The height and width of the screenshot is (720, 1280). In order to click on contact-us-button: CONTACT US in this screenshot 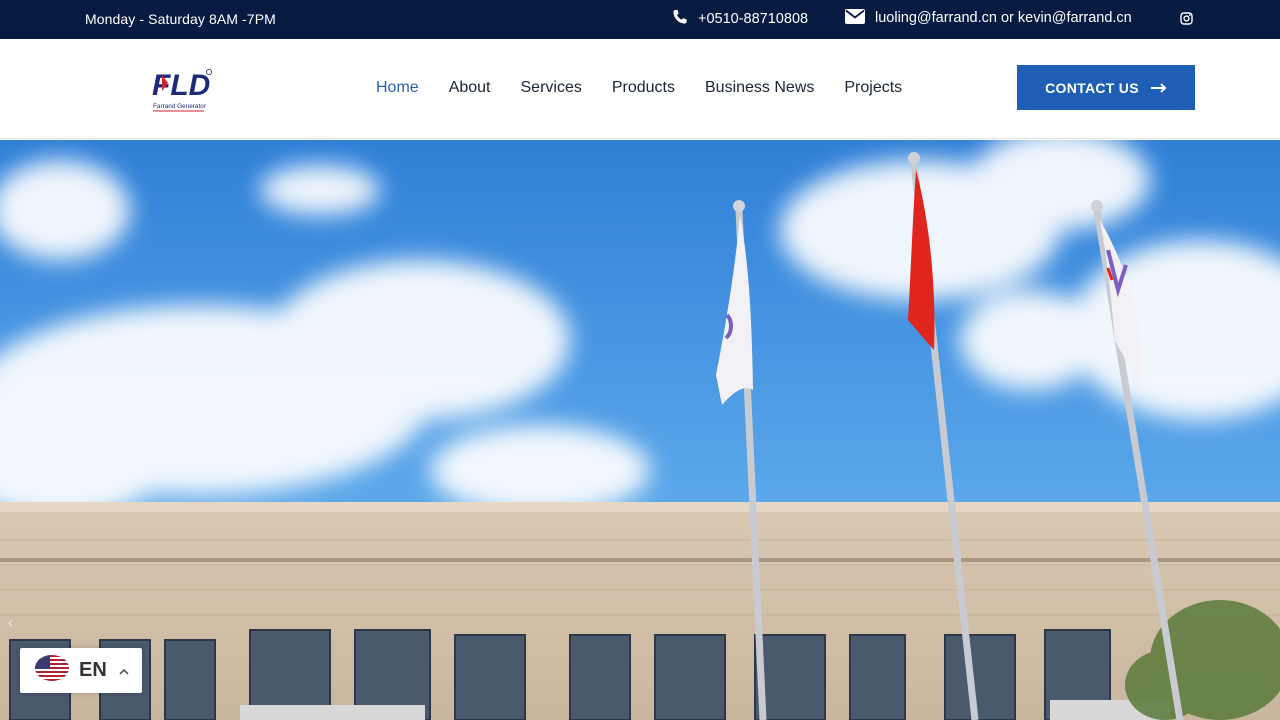, I will do `click(1106, 87)`.